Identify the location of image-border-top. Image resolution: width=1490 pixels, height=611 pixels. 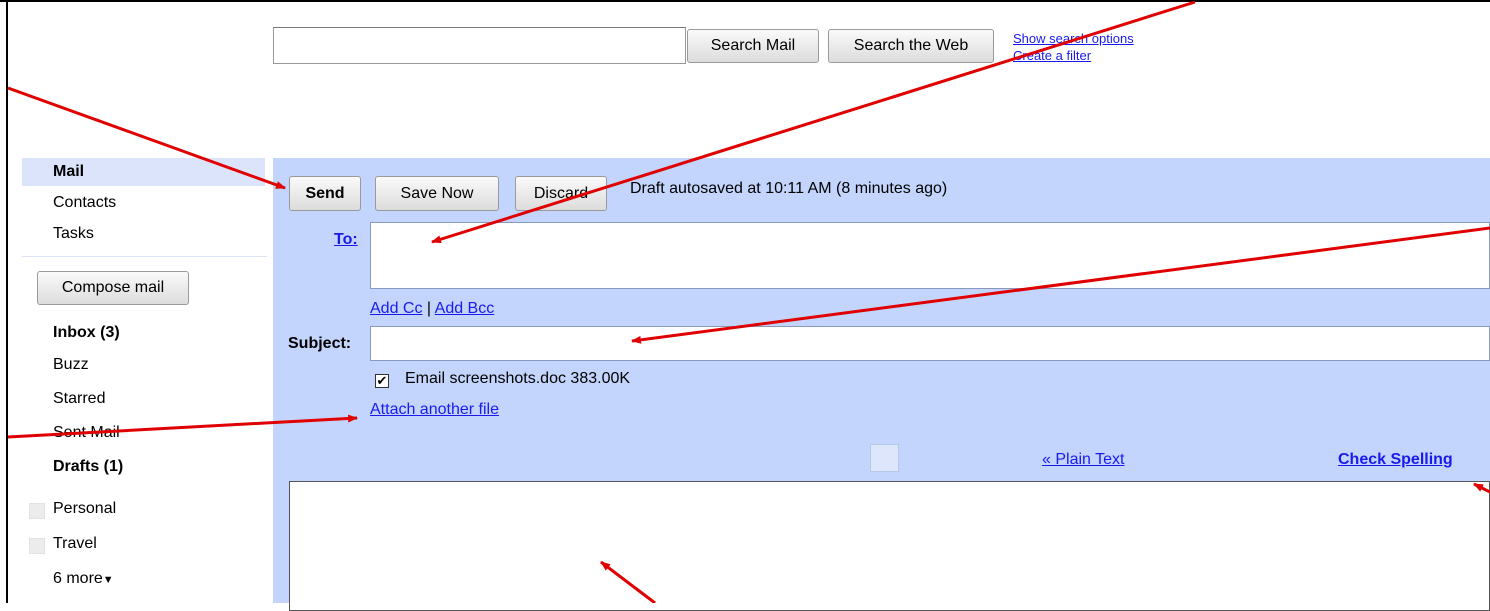
(745, 1).